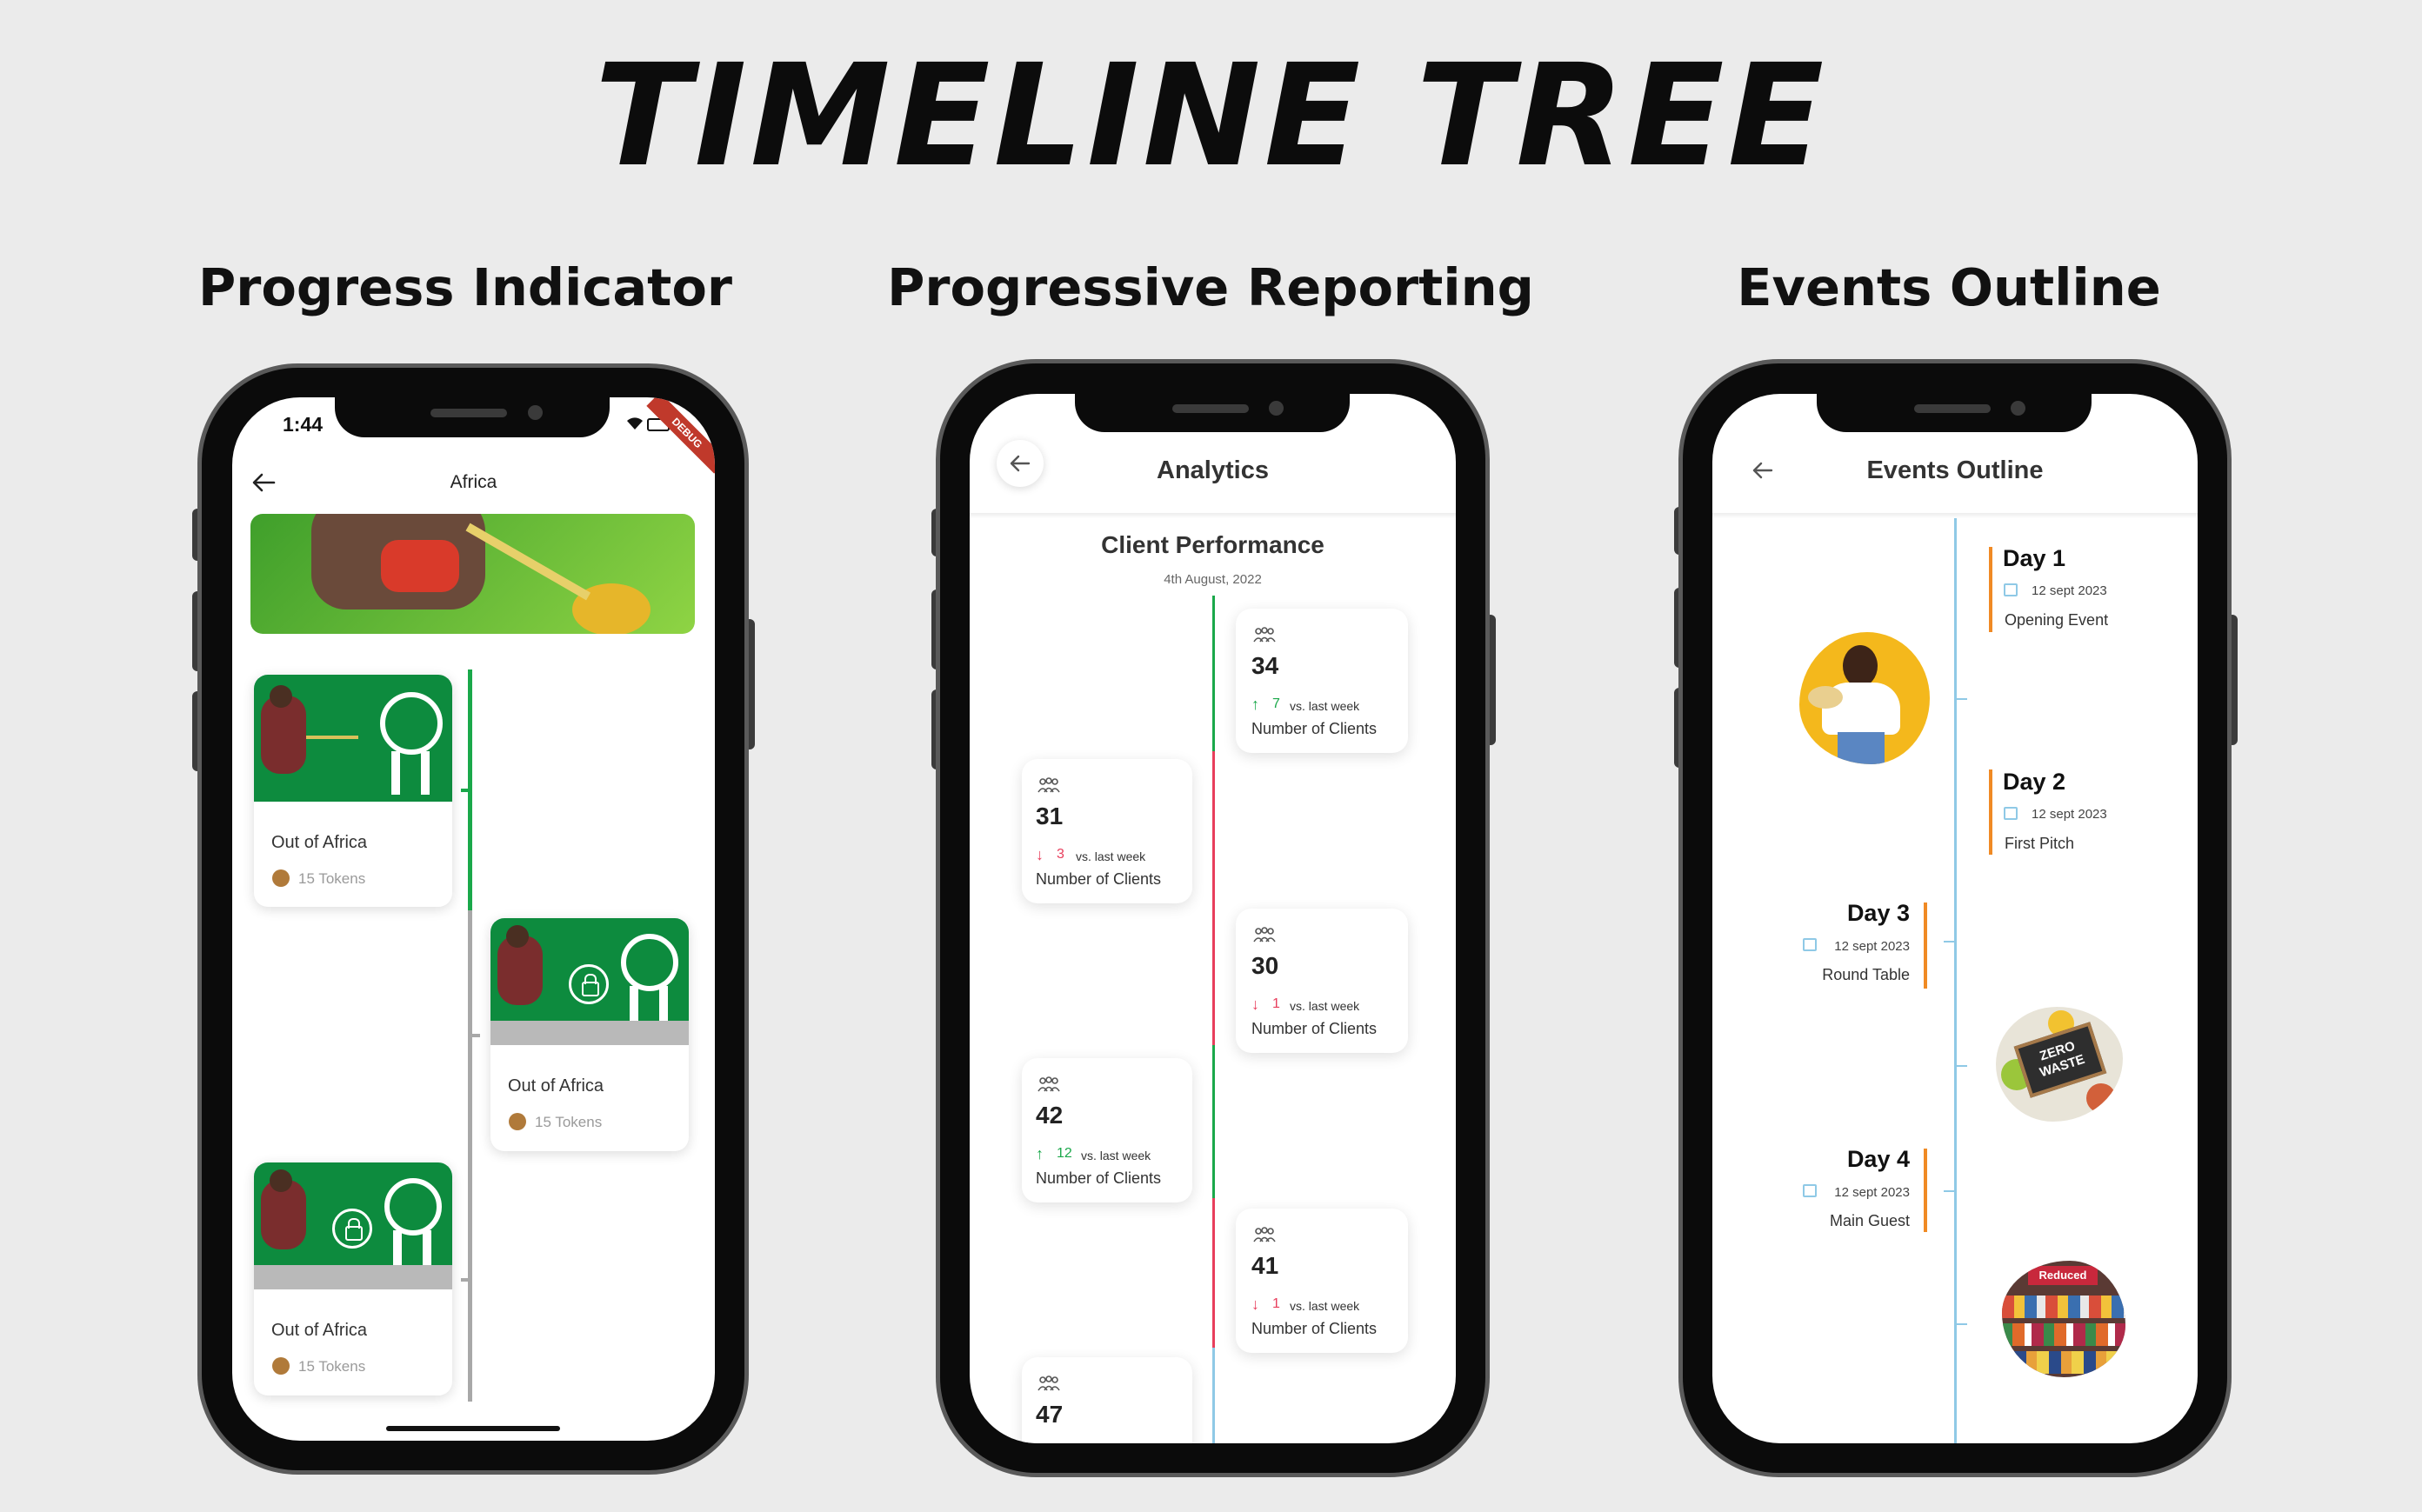  What do you see at coordinates (1865, 698) in the screenshot?
I see `event-image-woman` at bounding box center [1865, 698].